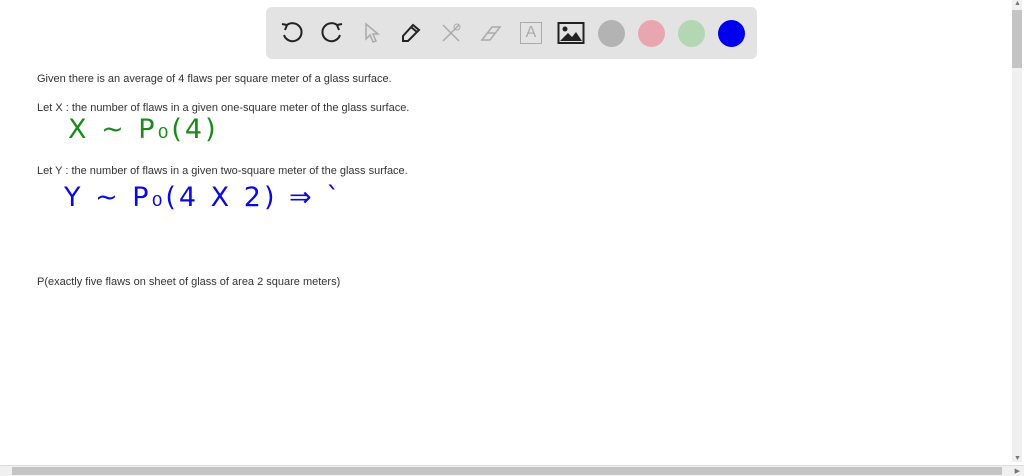 Image resolution: width=1024 pixels, height=476 pixels. Describe the element at coordinates (491, 33) in the screenshot. I see `eraser-icon` at that location.